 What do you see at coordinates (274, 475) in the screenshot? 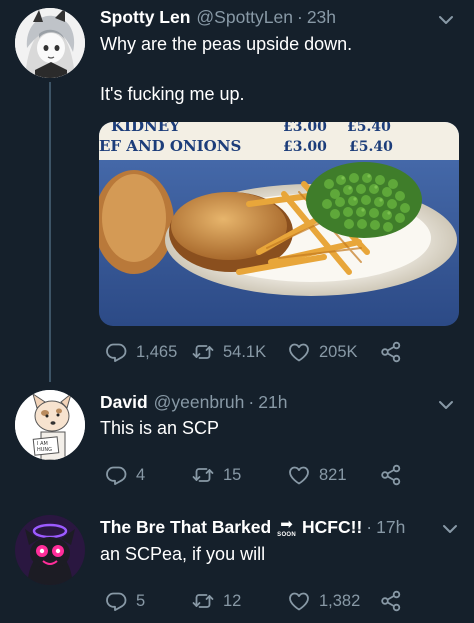
I see `tweet-actions: 4 15 821` at bounding box center [274, 475].